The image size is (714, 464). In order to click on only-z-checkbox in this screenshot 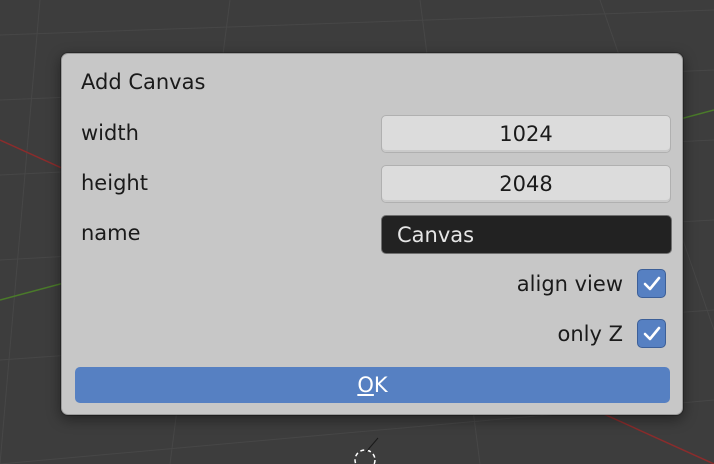, I will do `click(651, 333)`.